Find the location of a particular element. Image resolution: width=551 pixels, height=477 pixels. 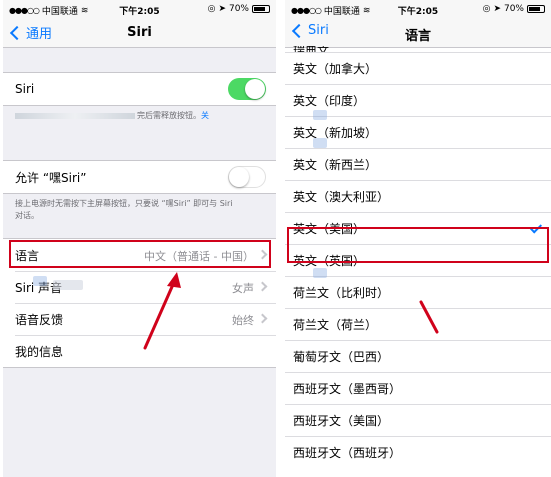

language-label: 语言 is located at coordinates (27, 255).